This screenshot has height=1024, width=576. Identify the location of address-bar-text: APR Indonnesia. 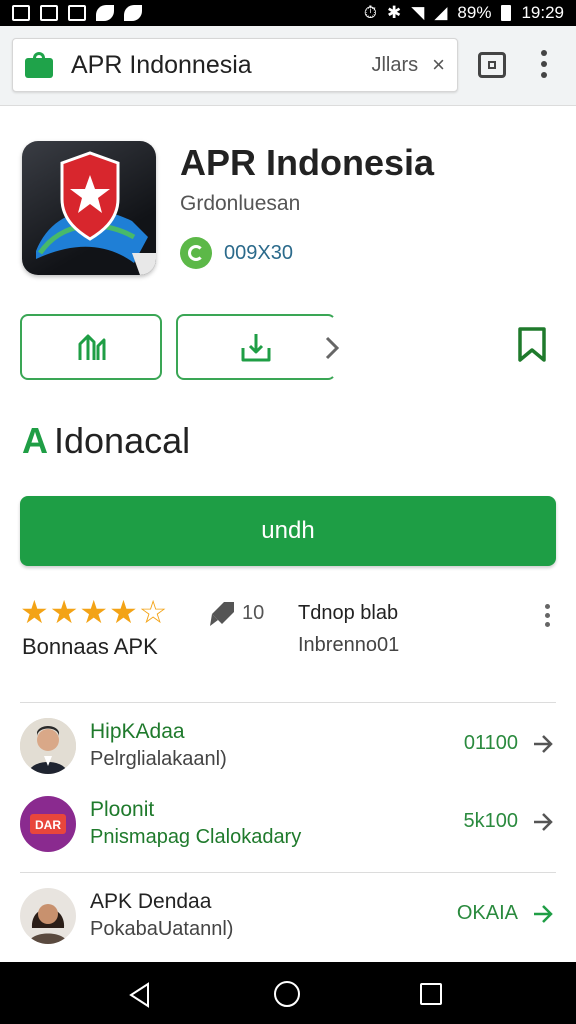
(221, 65).